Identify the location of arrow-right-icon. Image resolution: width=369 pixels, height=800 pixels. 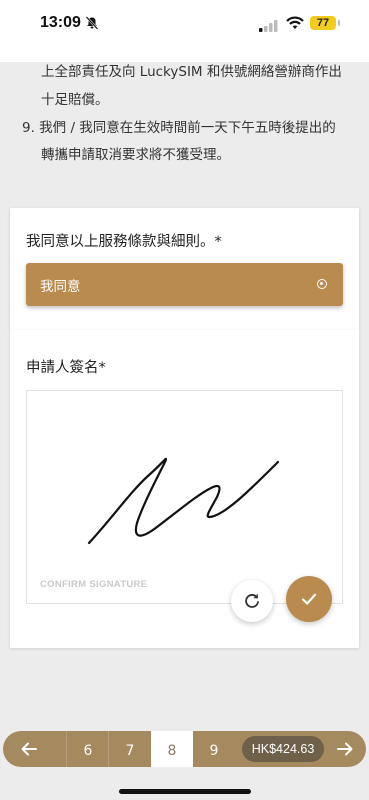
(345, 749).